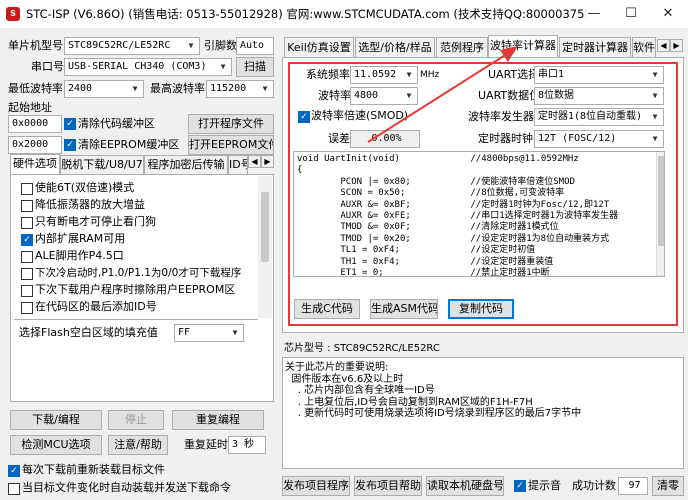  Describe the element at coordinates (85, 187) in the screenshot. I see `option-label: 使能6T(双倍速)模式` at that location.